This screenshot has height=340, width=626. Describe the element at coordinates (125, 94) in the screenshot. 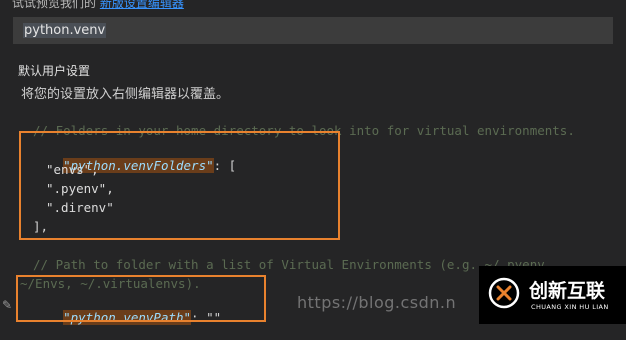

I see `settings-description: 将您的设置放入右侧编辑器以覆盖。` at that location.